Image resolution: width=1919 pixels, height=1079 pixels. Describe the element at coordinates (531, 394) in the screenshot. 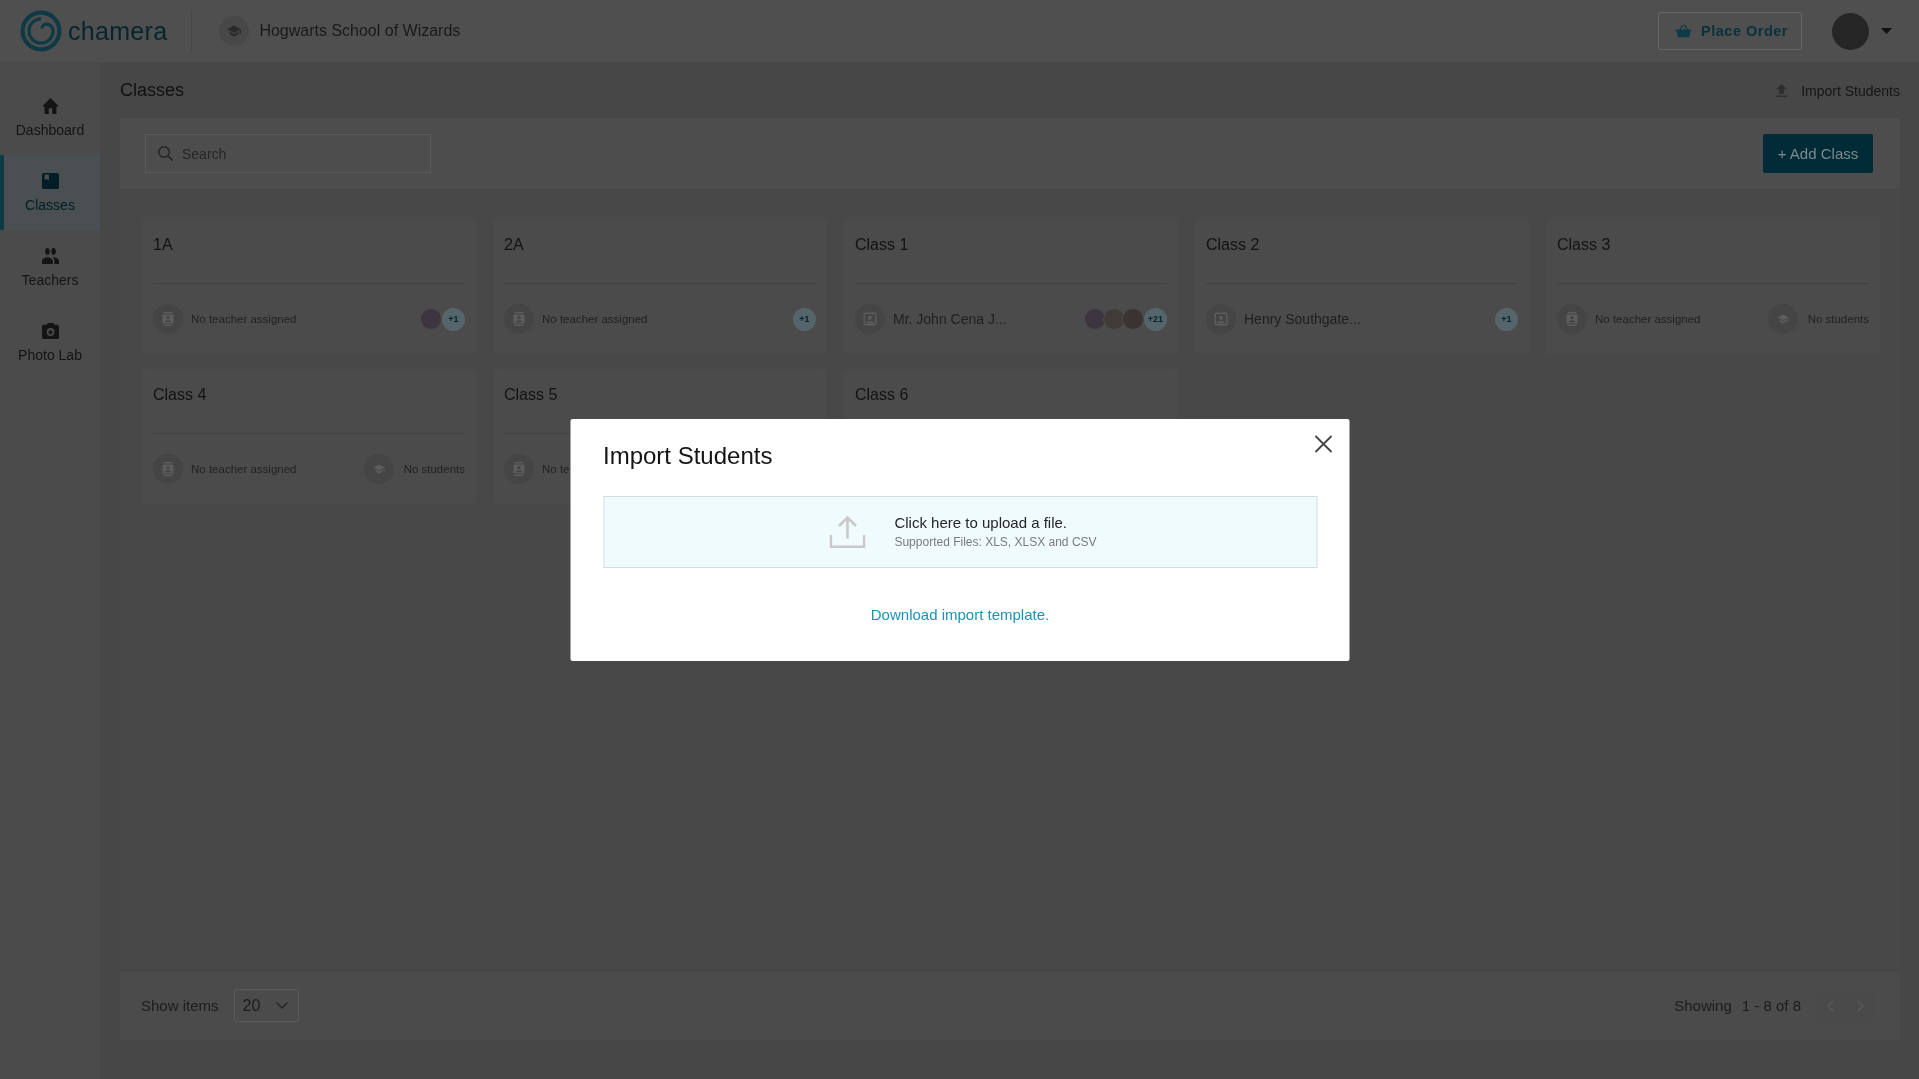

I see `class-name: Class 5` at that location.